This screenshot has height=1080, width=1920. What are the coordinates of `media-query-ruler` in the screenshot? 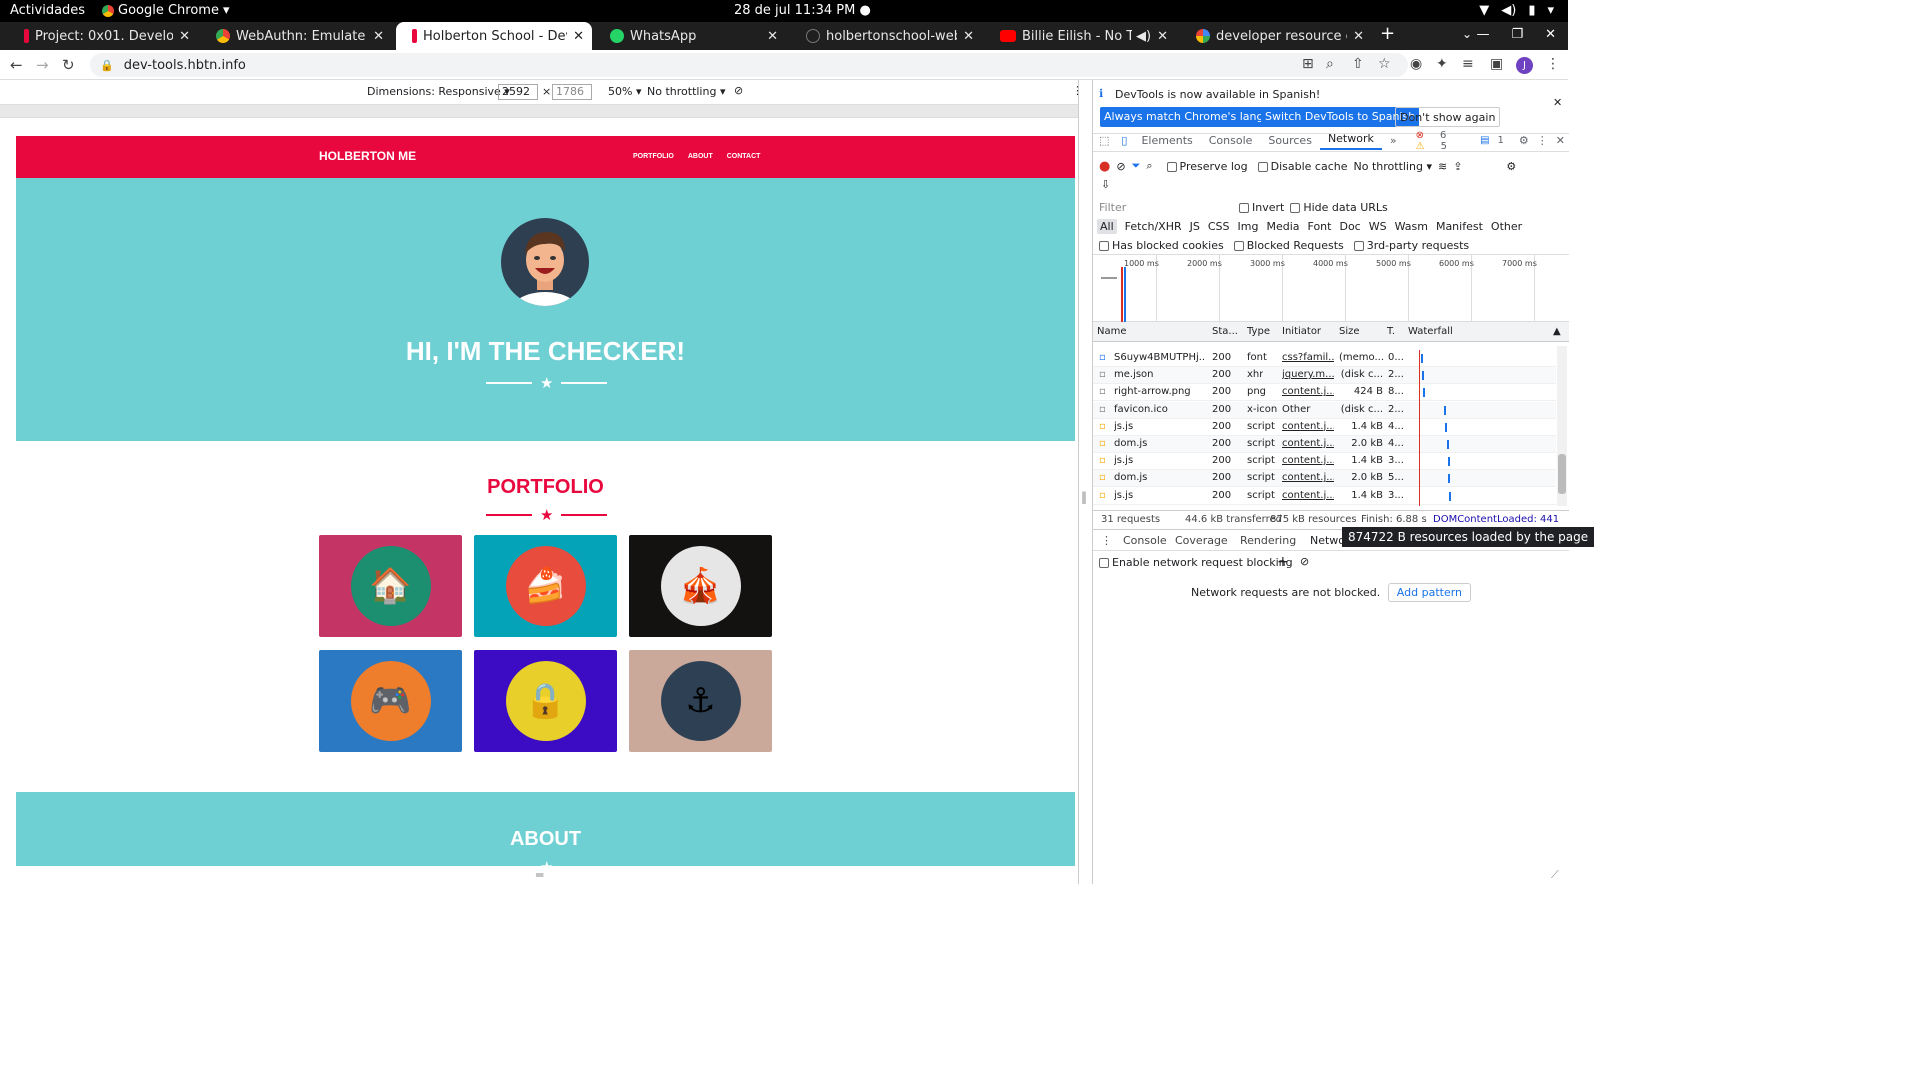 It's located at (545, 111).